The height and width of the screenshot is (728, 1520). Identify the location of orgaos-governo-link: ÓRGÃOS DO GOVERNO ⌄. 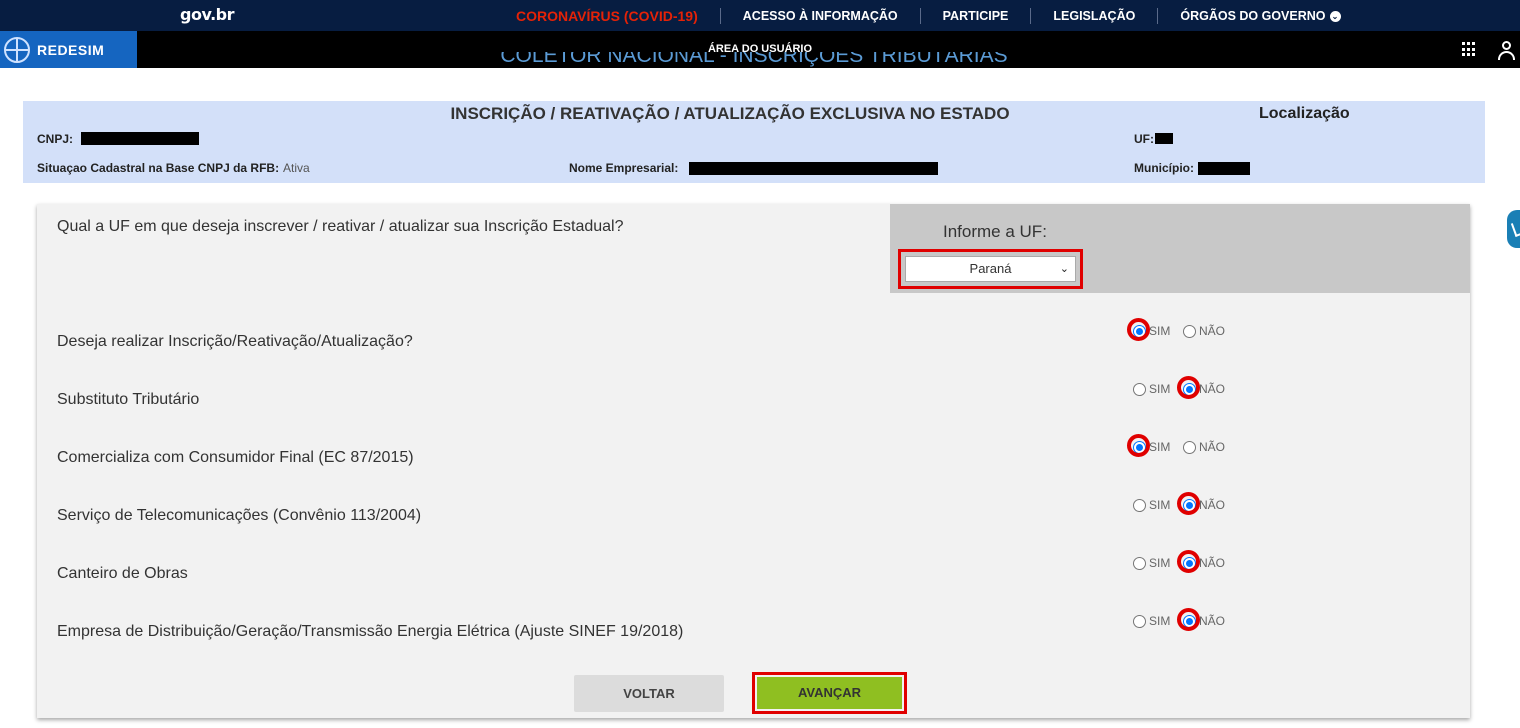
(1259, 15).